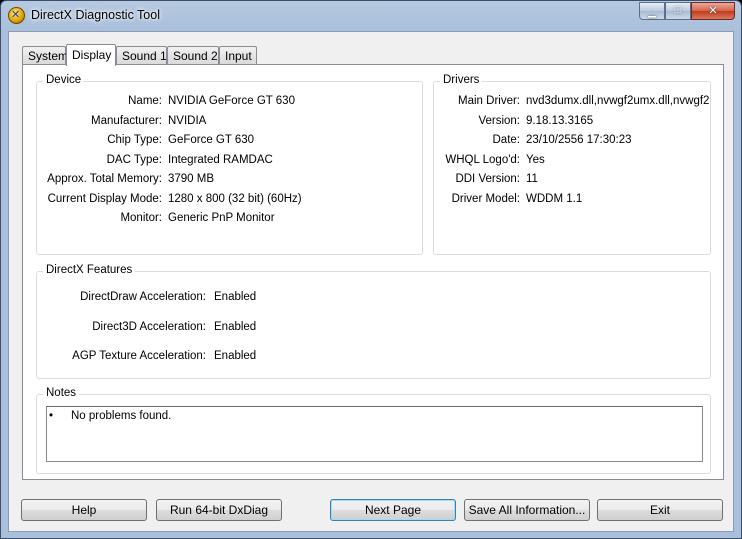  I want to click on feature-label-agp-texture: AGP Texture Acceleration:, so click(139, 356).